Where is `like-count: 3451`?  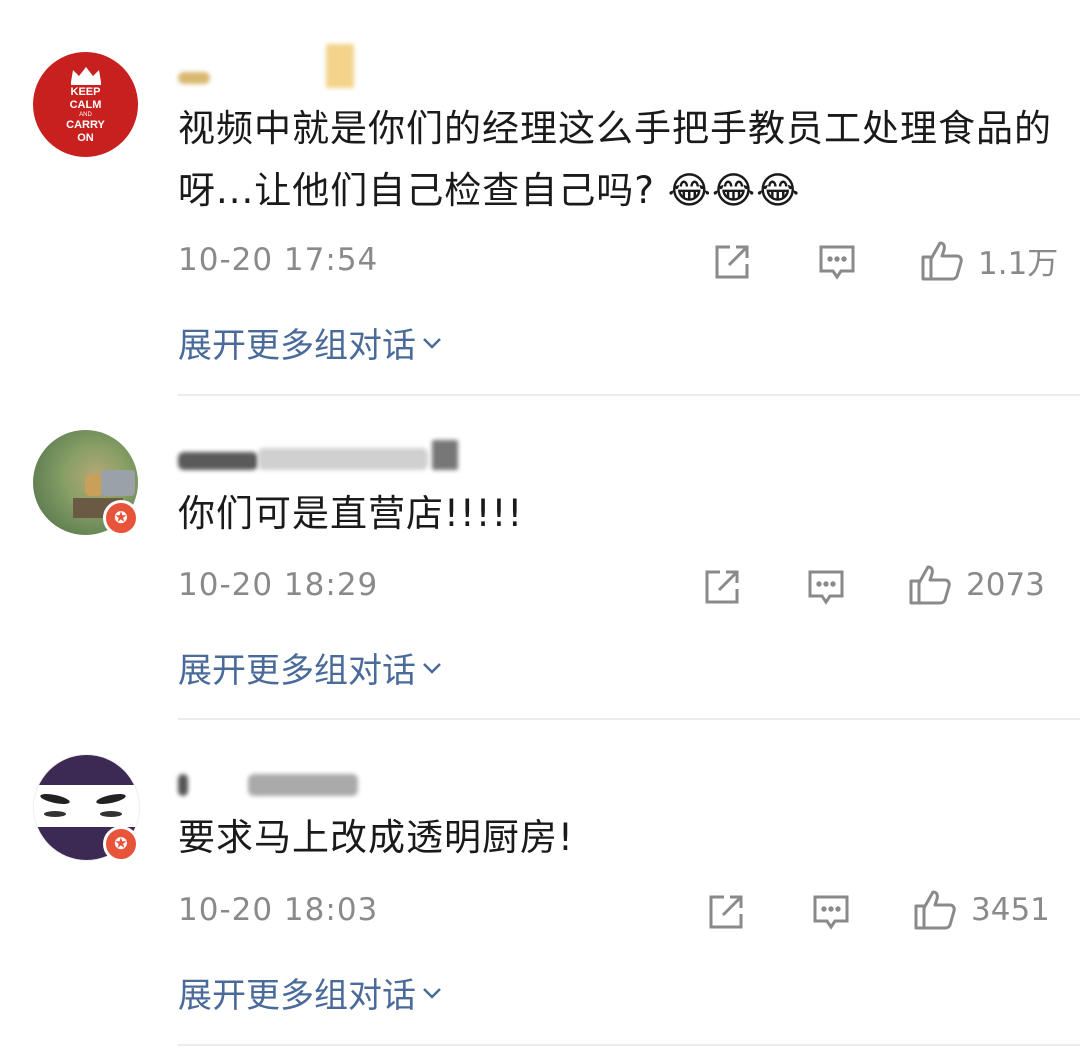
like-count: 3451 is located at coordinates (1010, 910).